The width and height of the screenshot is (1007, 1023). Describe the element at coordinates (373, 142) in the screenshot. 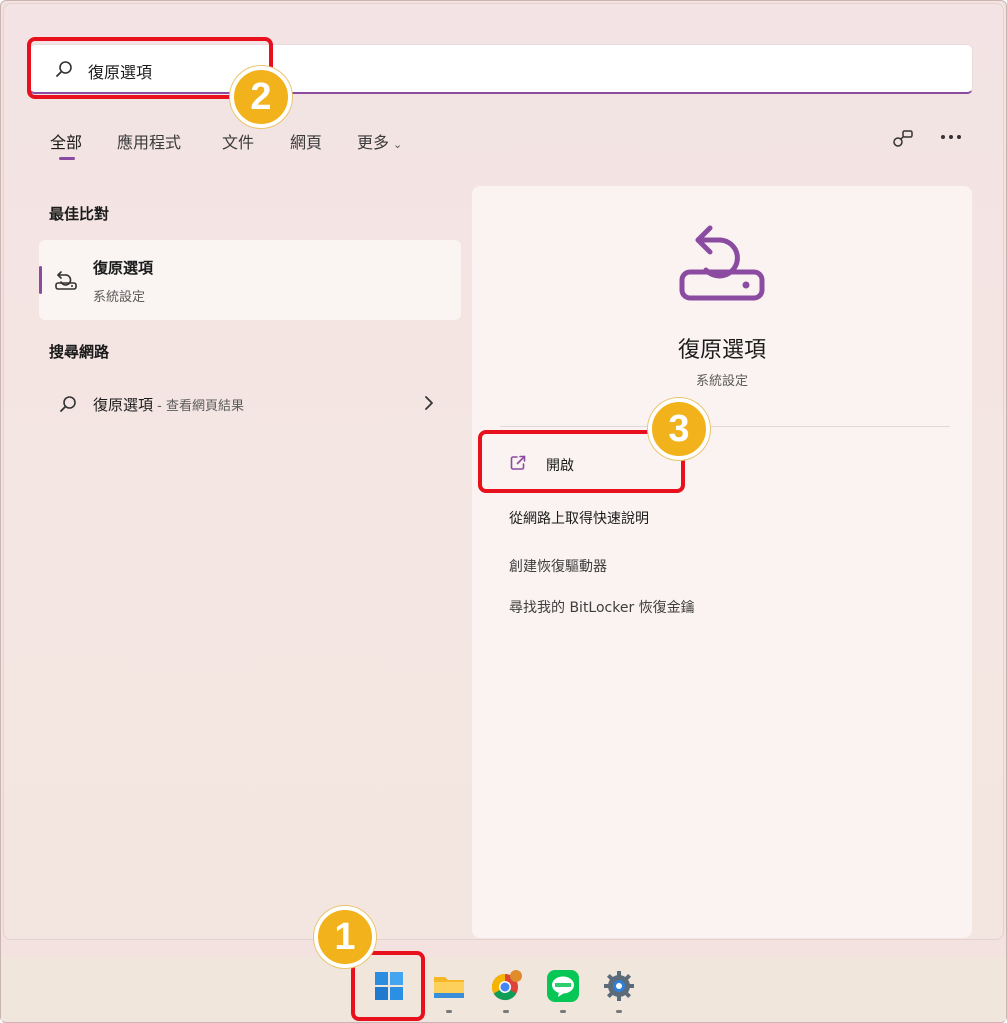

I see `tab-more-label: 更多` at that location.